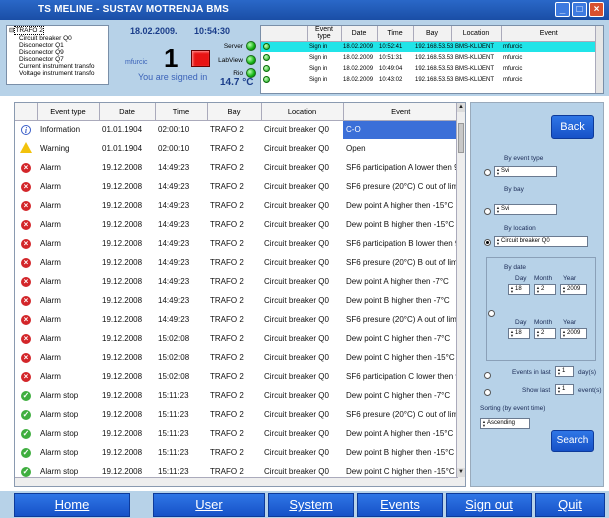  Describe the element at coordinates (573, 289) in the screenshot. I see `from-year-field: ▲ ▼ 2009` at that location.